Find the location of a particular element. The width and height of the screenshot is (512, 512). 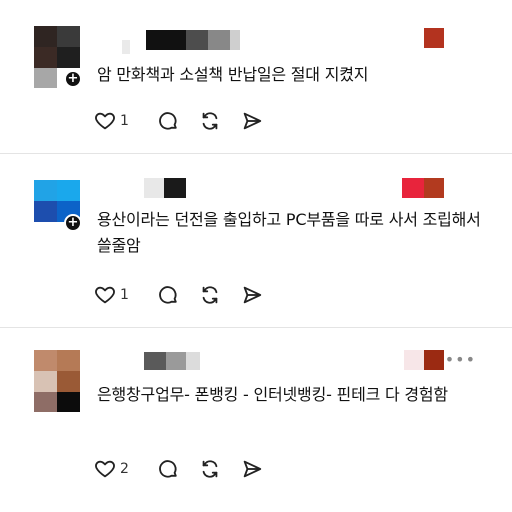

action-bar: 2 is located at coordinates (188, 469).